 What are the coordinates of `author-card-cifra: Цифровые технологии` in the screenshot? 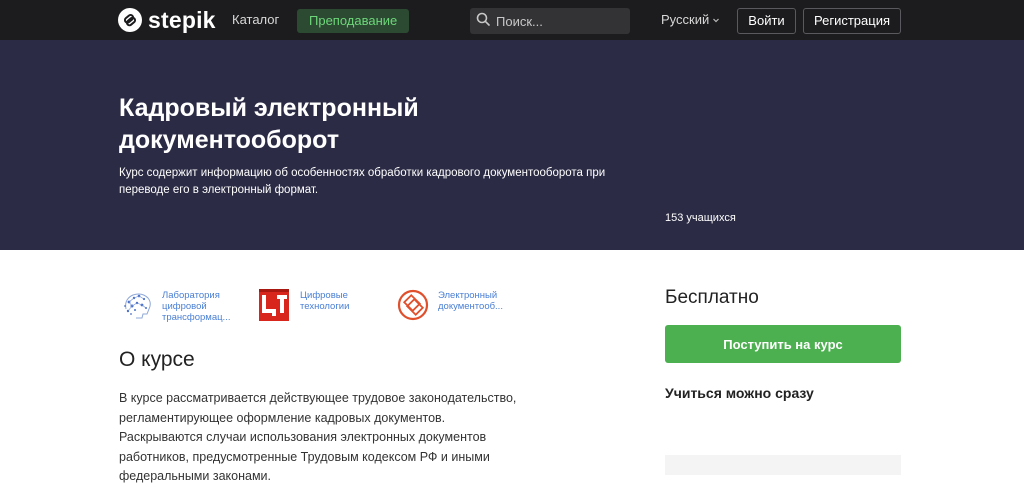 It's located at (315, 305).